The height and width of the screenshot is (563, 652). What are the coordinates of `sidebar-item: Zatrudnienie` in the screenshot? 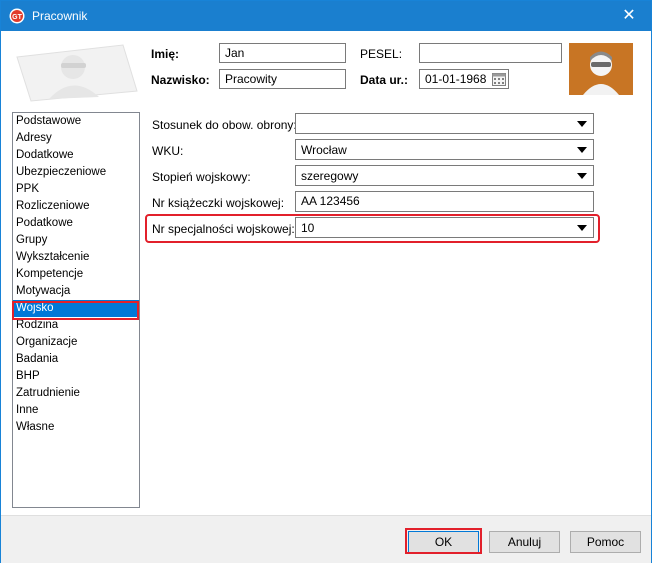 It's located at (76, 393).